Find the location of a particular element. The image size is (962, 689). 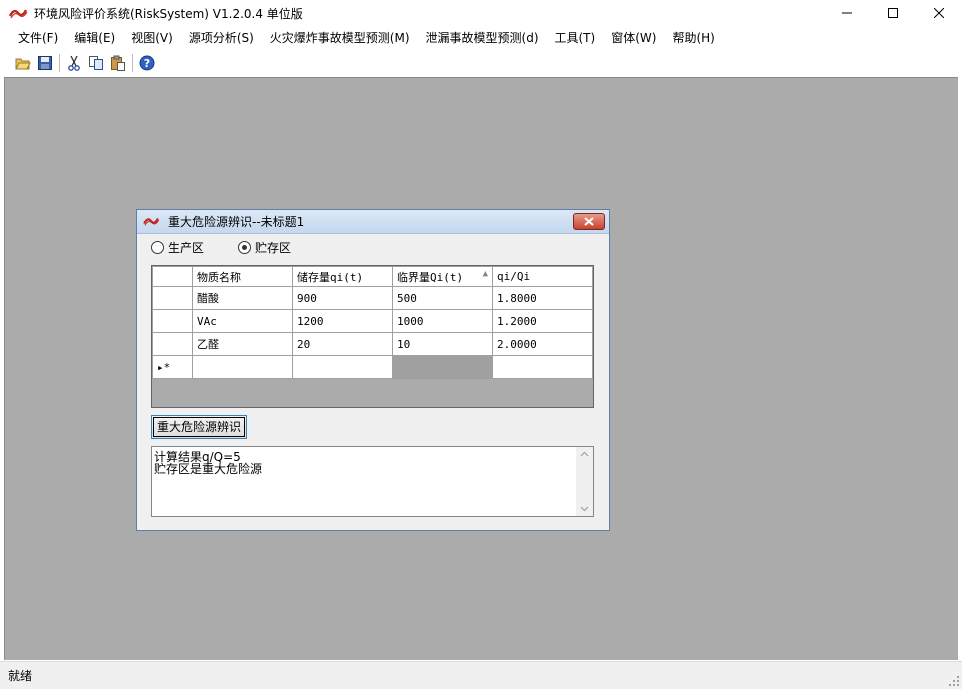

result-text: 计算结果q/Q=5 贮存区是重大危险源 is located at coordinates (208, 463).